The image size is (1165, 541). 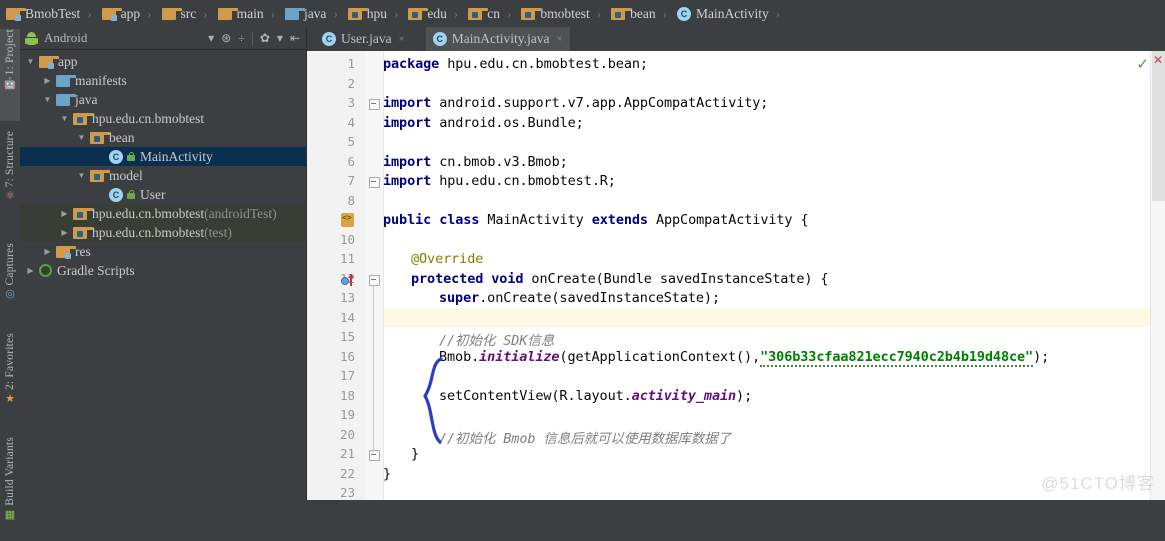 I want to click on tree-item: ▶ res, so click(x=163, y=251).